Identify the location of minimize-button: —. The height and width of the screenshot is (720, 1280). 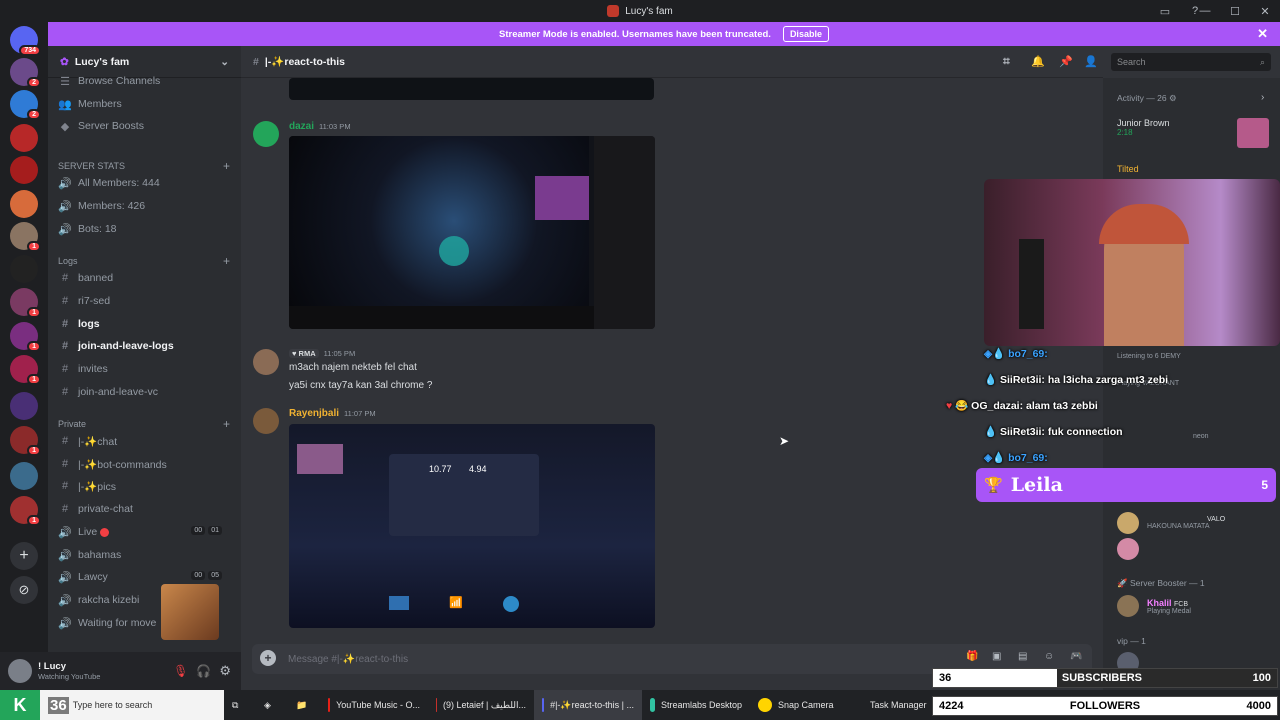
(1205, 11).